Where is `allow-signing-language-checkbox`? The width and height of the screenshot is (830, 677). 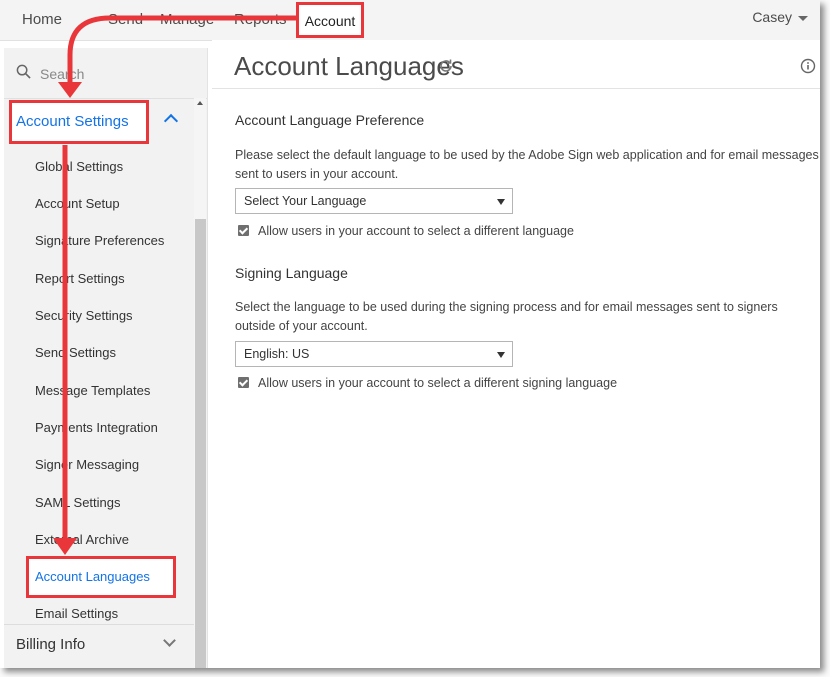 allow-signing-language-checkbox is located at coordinates (243, 382).